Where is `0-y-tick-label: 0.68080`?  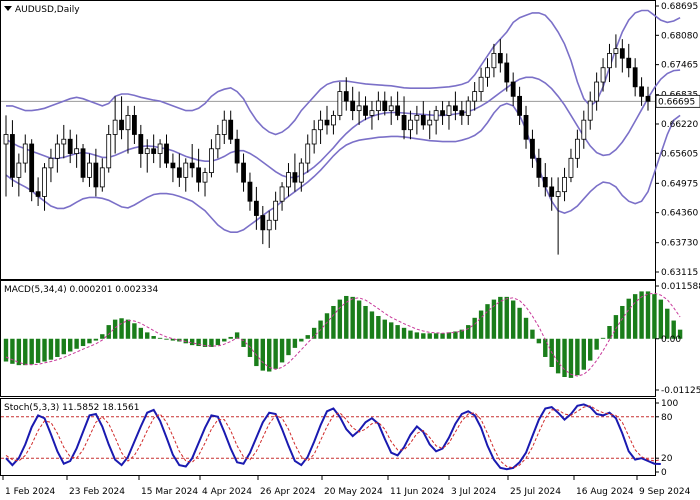
0-y-tick-label: 0.68080 is located at coordinates (679, 36).